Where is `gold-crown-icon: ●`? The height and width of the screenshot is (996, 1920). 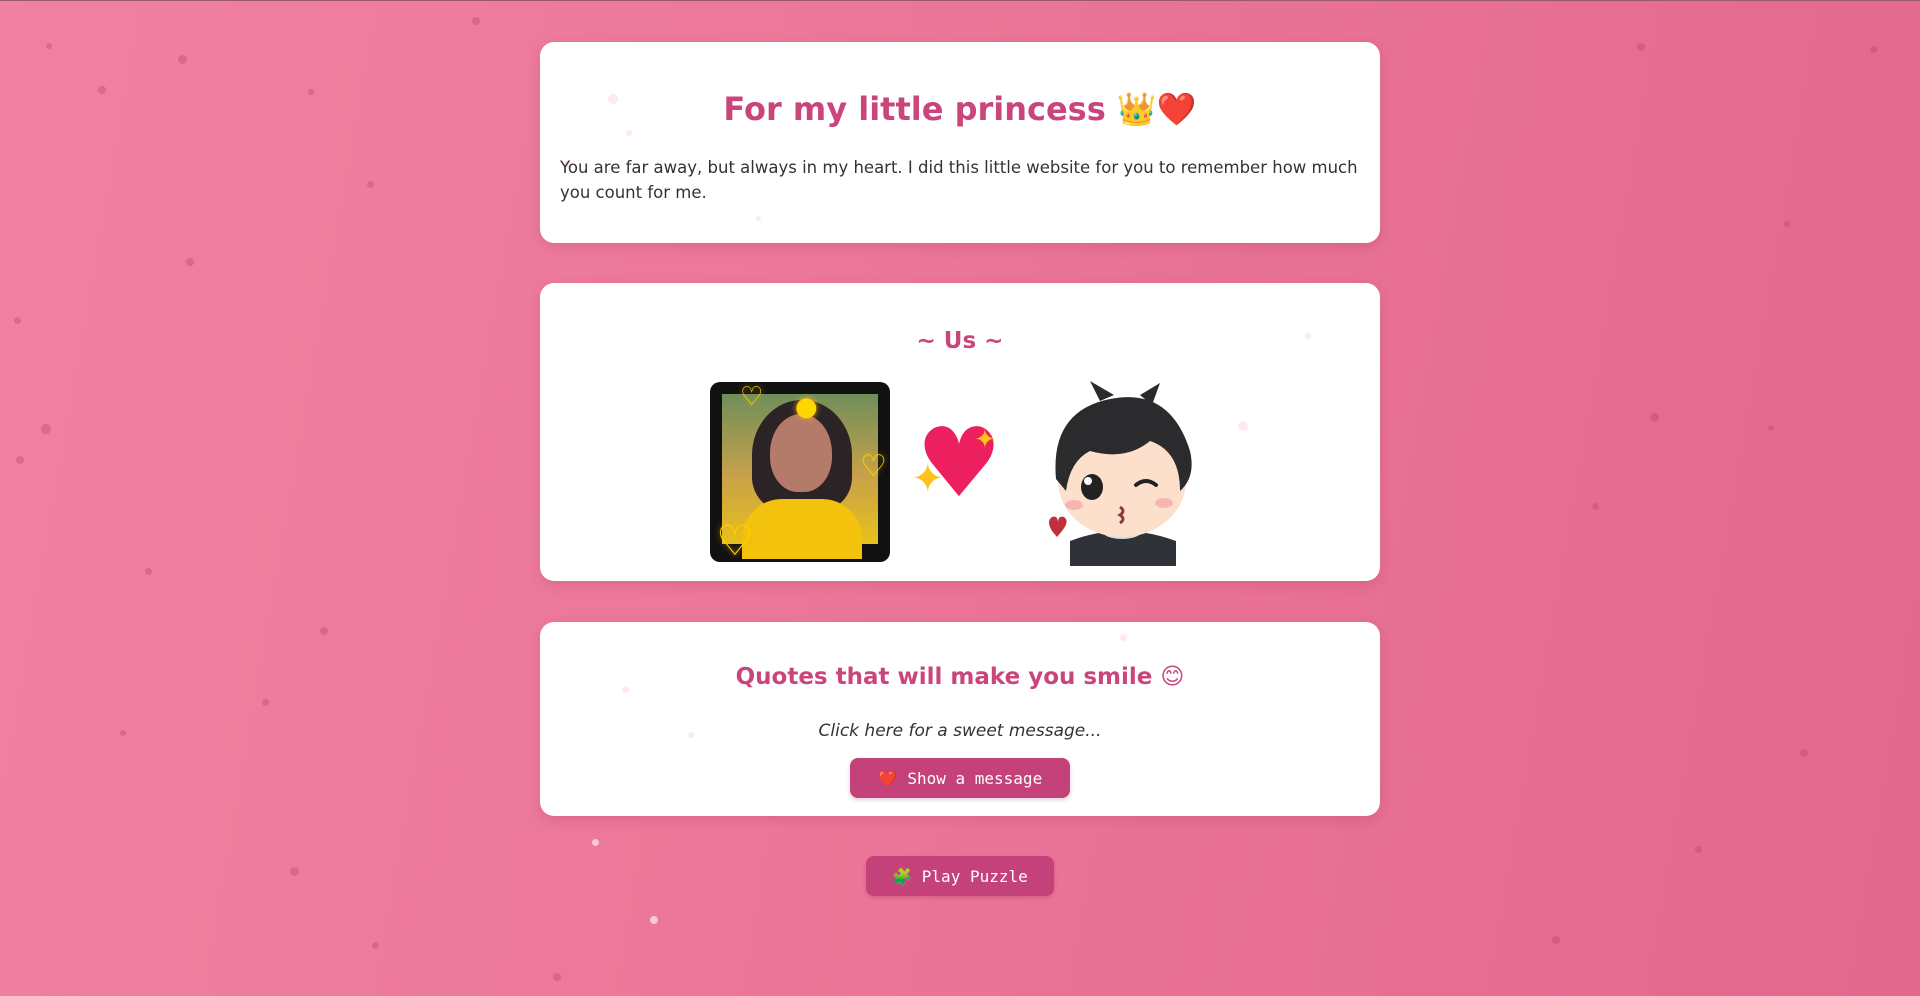
gold-crown-icon: ● is located at coordinates (806, 407).